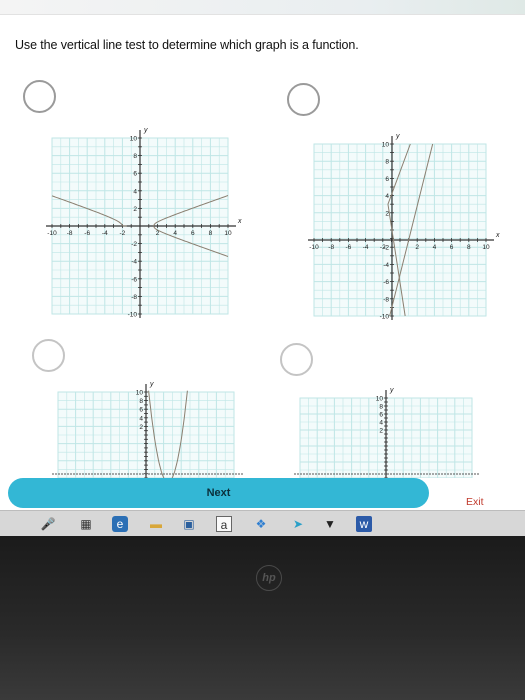  Describe the element at coordinates (48, 355) in the screenshot. I see `radio-choice-c` at that location.